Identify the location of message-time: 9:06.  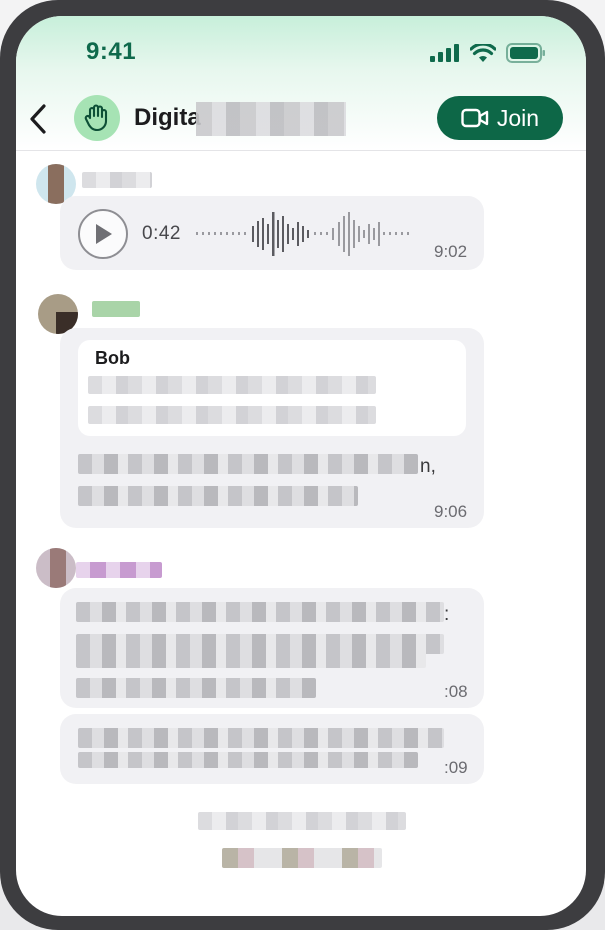
(451, 511).